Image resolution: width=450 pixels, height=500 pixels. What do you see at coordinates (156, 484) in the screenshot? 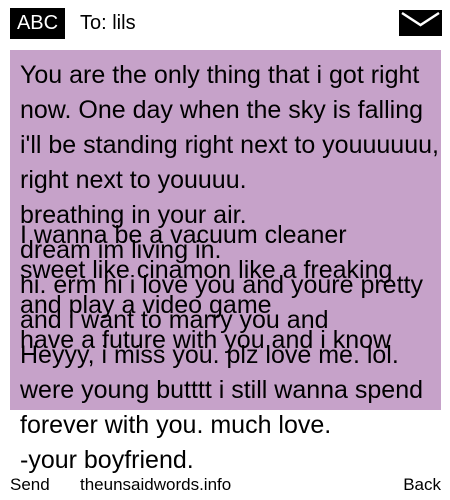
I see `site-watermark: theunsaidwords.info` at bounding box center [156, 484].